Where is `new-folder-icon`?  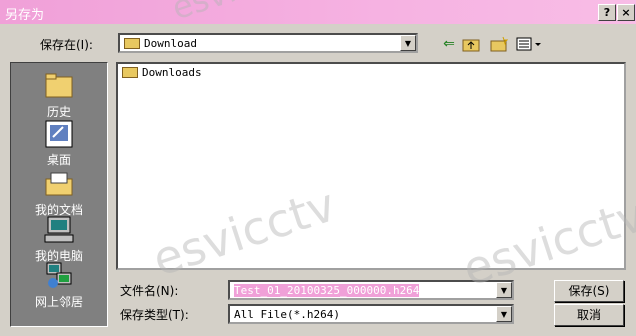
new-folder-icon is located at coordinates (499, 44).